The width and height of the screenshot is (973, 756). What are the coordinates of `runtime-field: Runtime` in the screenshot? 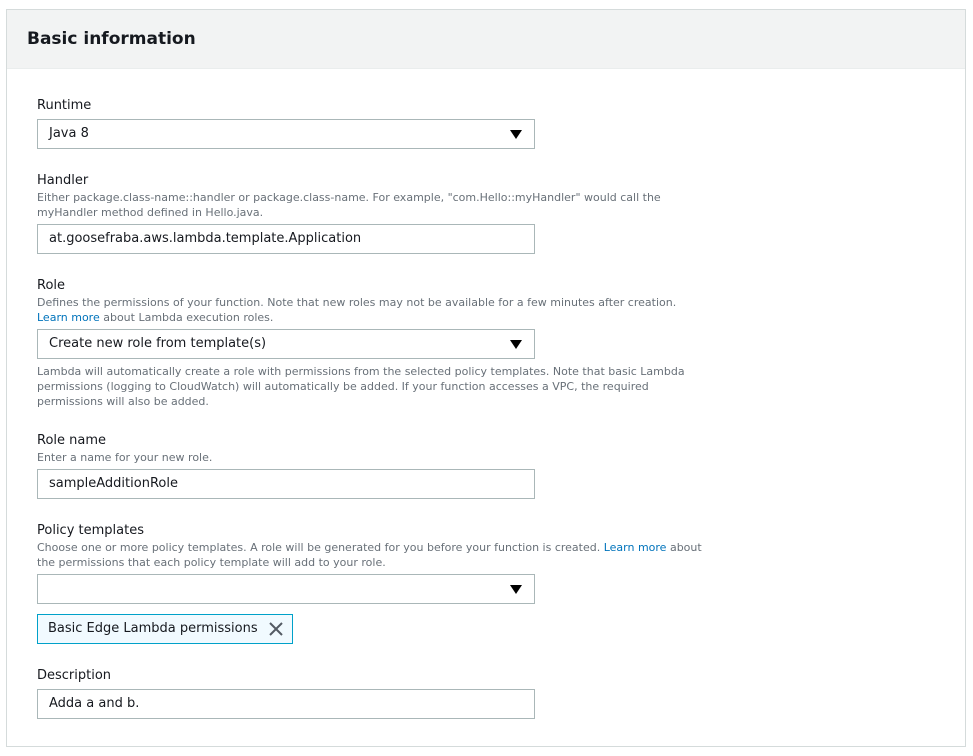 It's located at (64, 106).